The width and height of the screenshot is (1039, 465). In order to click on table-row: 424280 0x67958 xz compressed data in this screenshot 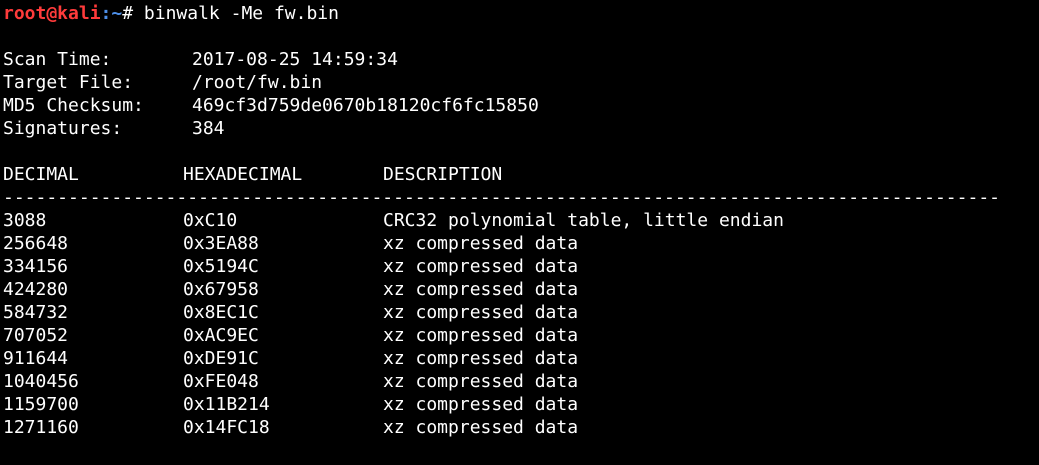, I will do `click(521, 289)`.